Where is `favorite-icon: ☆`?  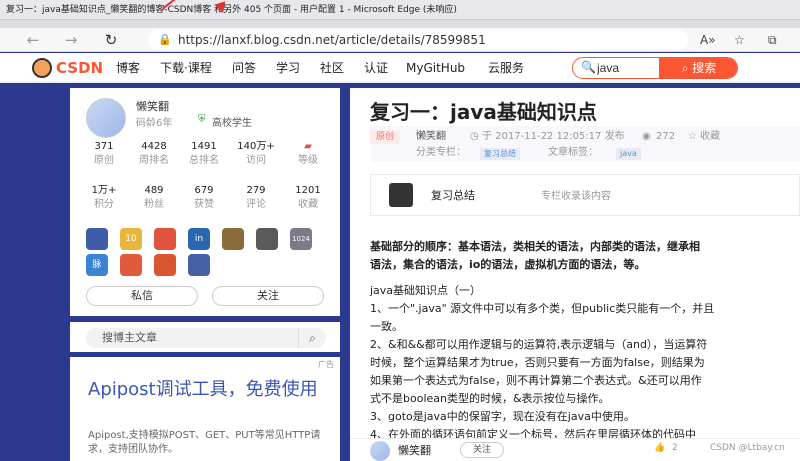 favorite-icon: ☆ is located at coordinates (739, 40).